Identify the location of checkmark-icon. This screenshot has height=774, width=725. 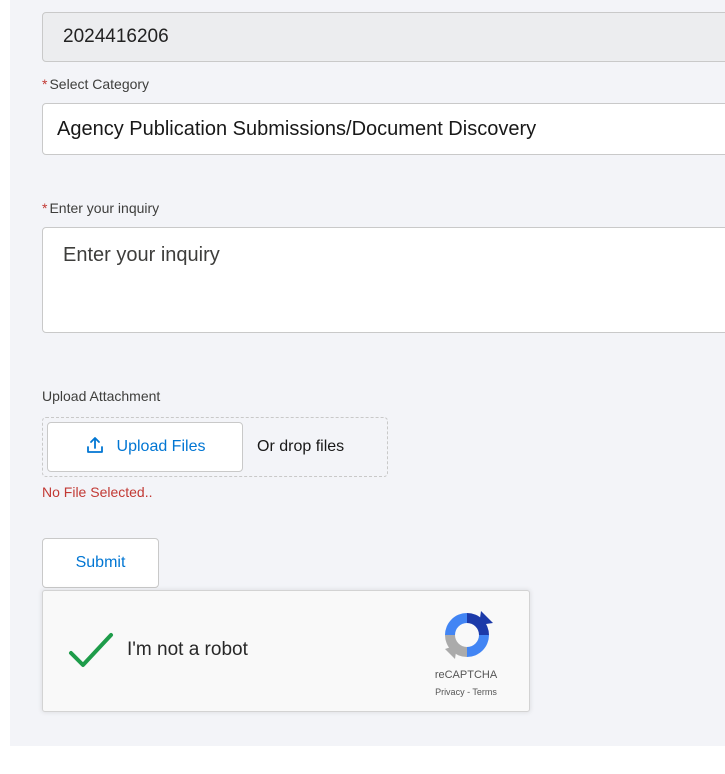
(91, 650).